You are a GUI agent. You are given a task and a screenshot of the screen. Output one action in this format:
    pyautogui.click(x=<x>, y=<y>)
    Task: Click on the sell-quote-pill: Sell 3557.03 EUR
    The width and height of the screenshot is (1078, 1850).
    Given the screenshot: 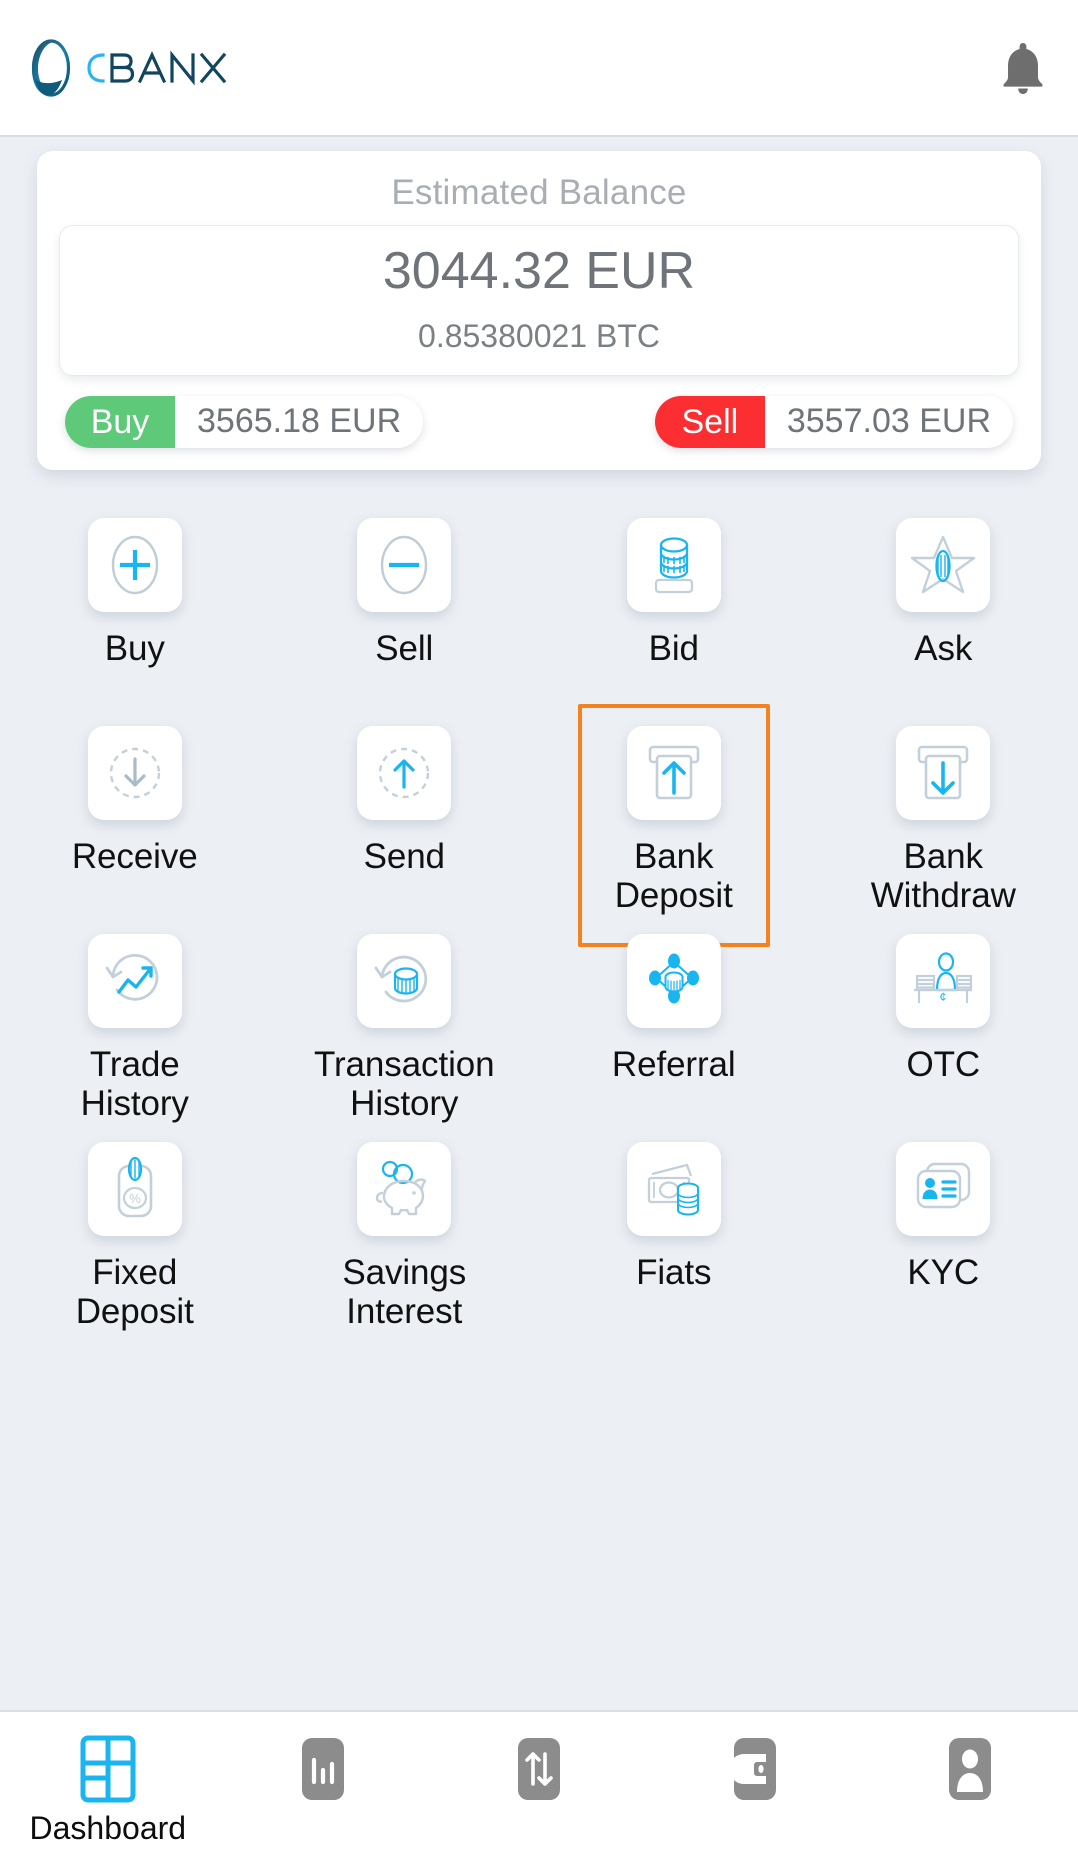 What is the action you would take?
    pyautogui.click(x=833, y=421)
    